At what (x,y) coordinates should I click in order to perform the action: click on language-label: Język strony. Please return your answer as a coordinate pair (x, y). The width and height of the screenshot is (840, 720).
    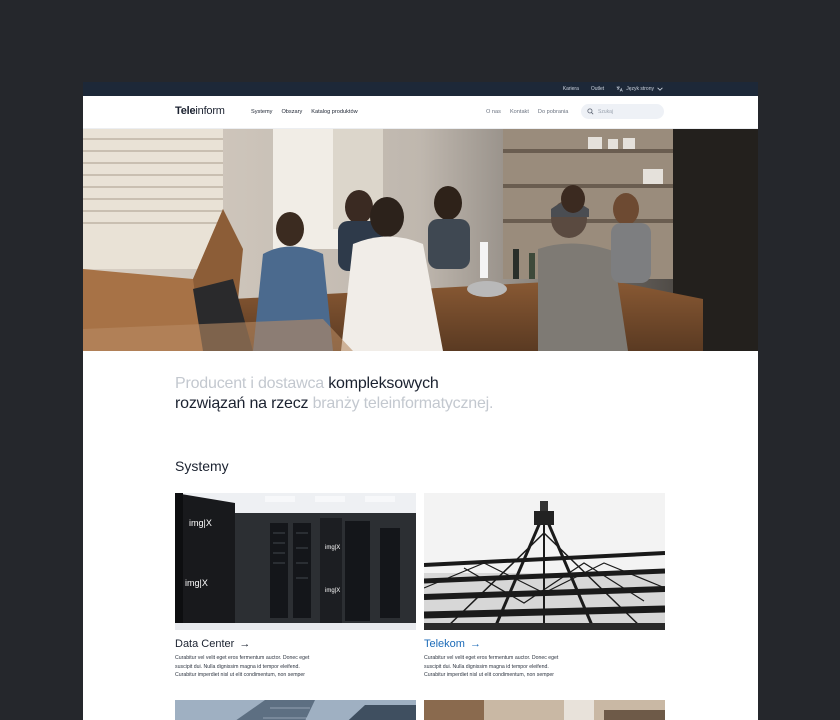
    Looking at the image, I should click on (640, 89).